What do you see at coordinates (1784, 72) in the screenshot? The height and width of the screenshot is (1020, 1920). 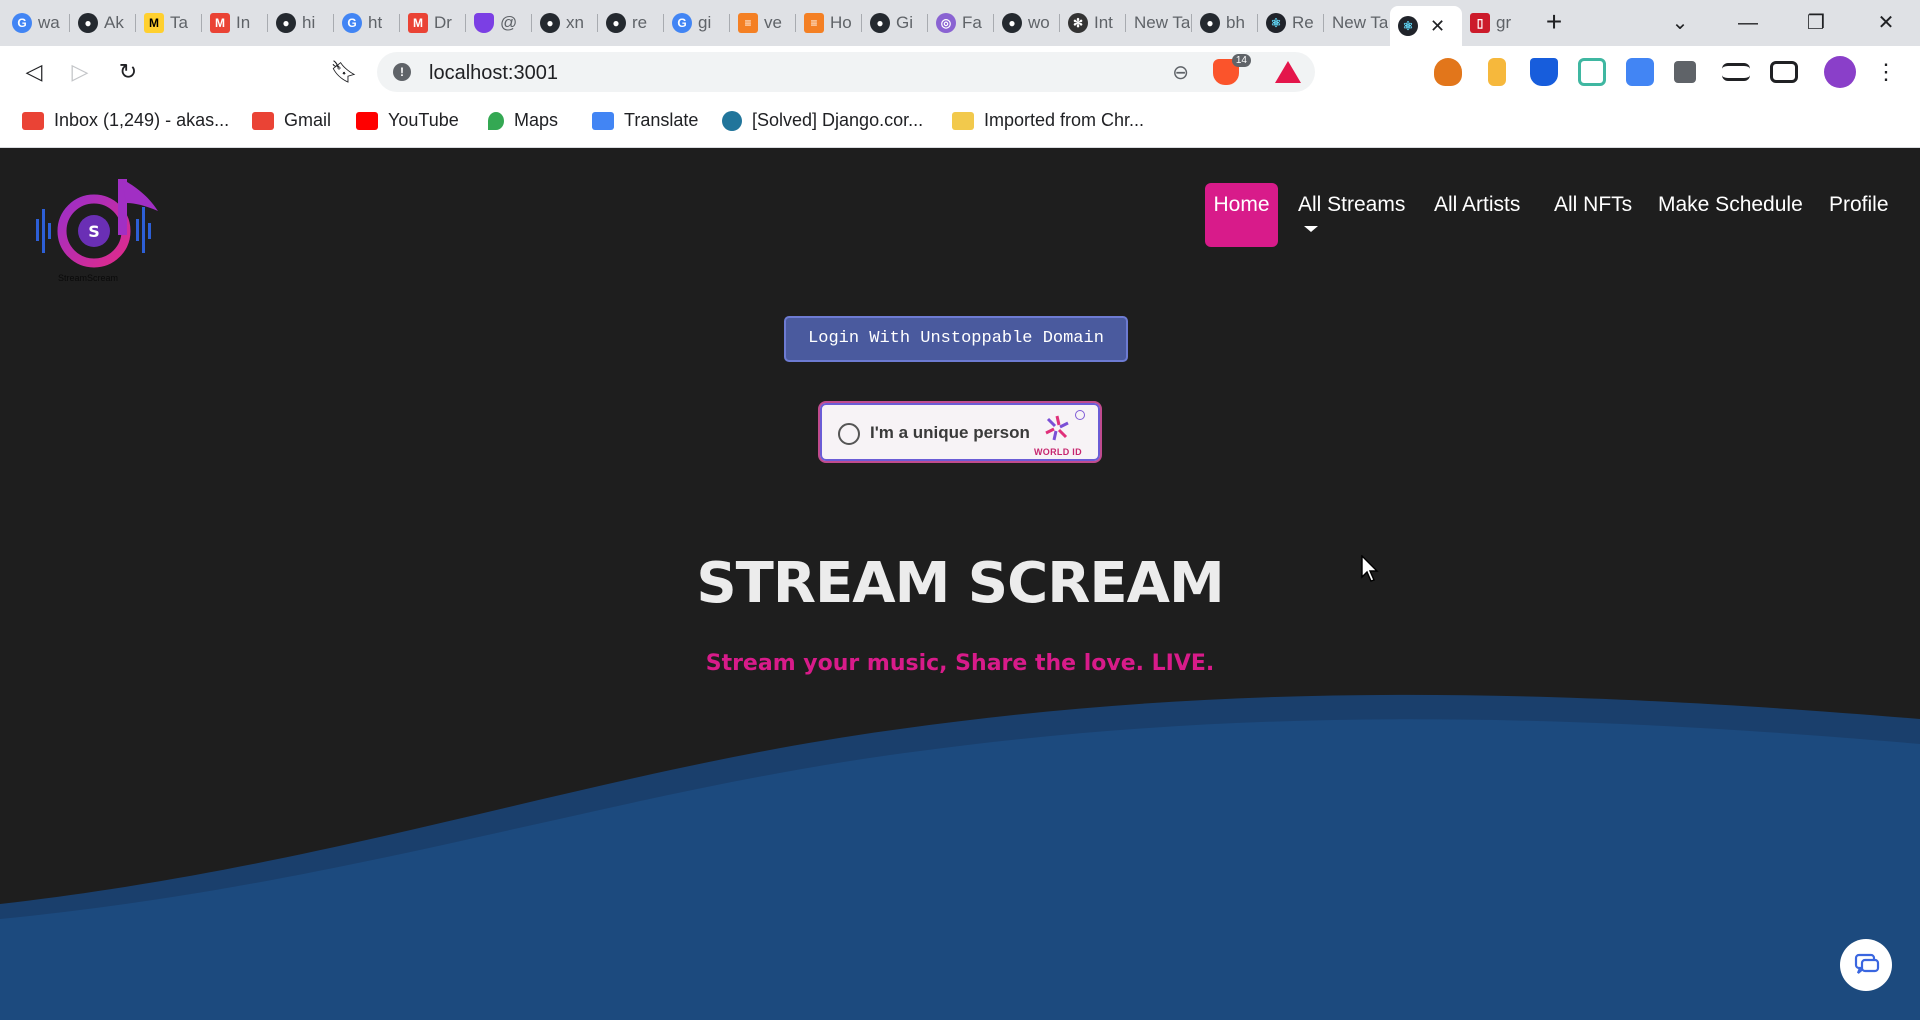 I see `wallet-icon` at bounding box center [1784, 72].